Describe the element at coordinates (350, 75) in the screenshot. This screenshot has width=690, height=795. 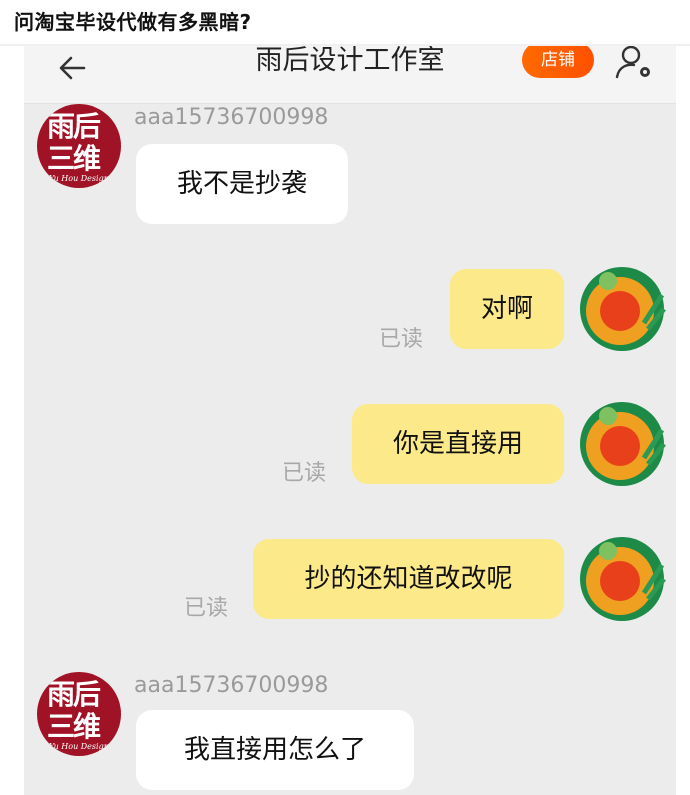
I see `chat-header: 雨后设计工作室 店铺` at that location.